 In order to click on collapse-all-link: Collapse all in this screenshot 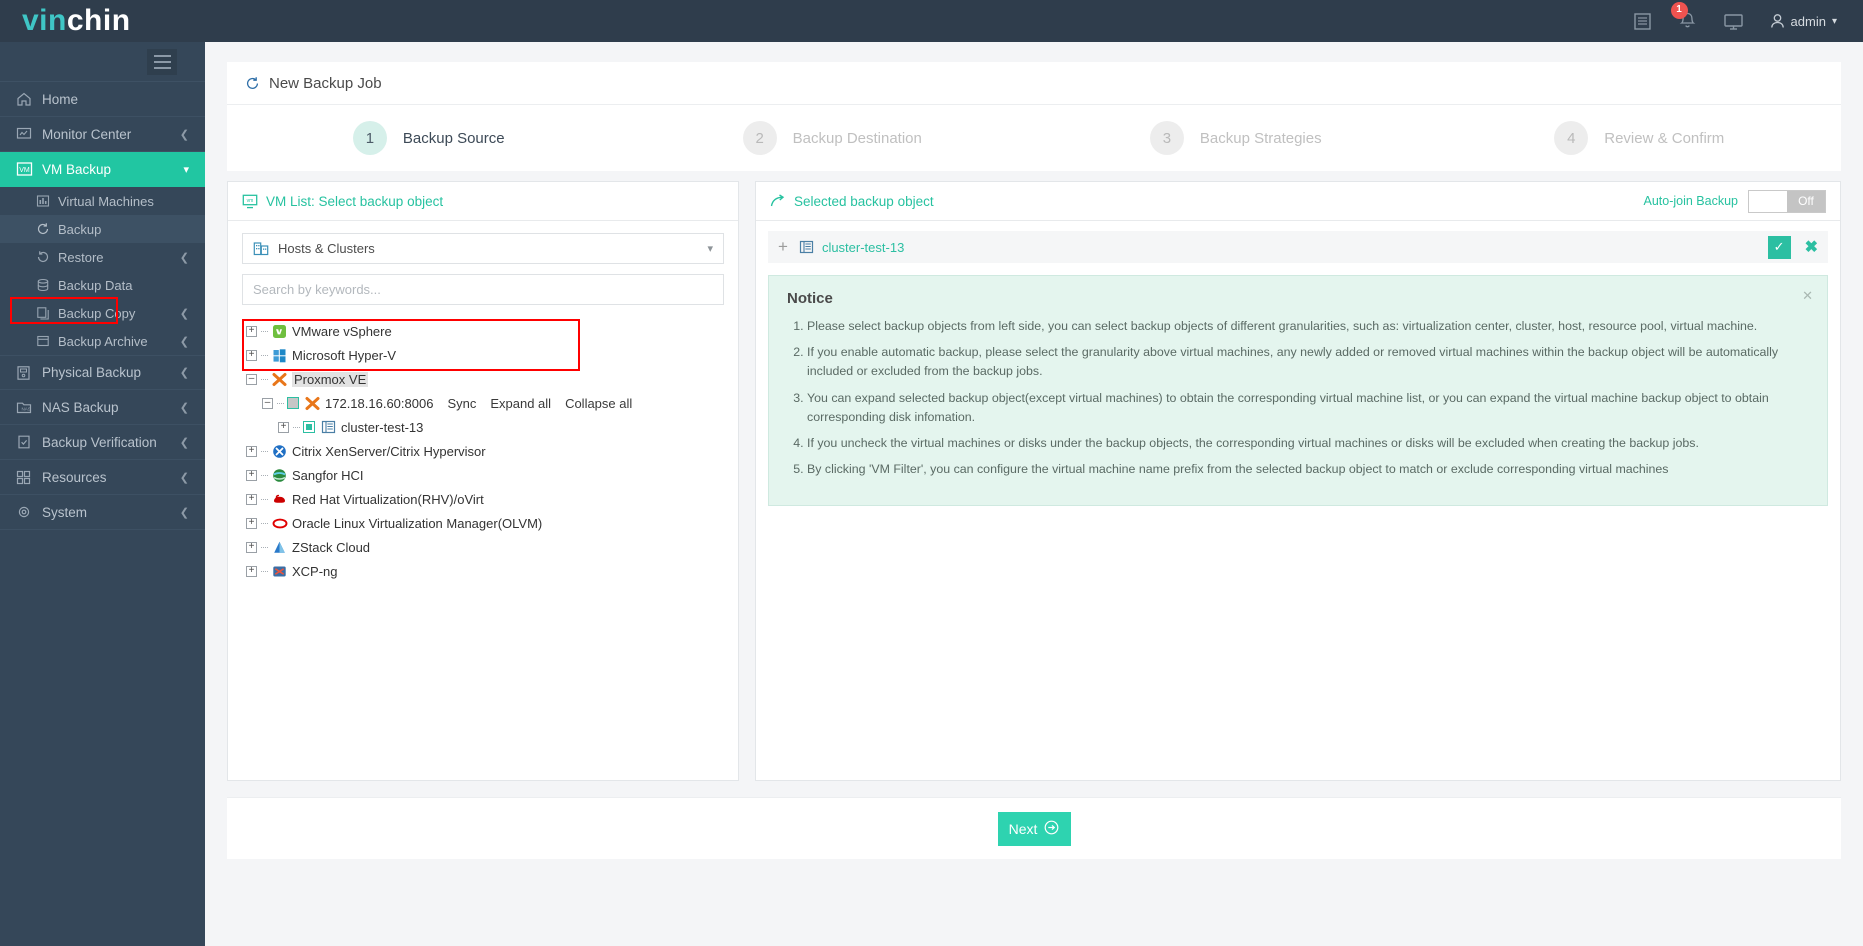, I will do `click(598, 403)`.